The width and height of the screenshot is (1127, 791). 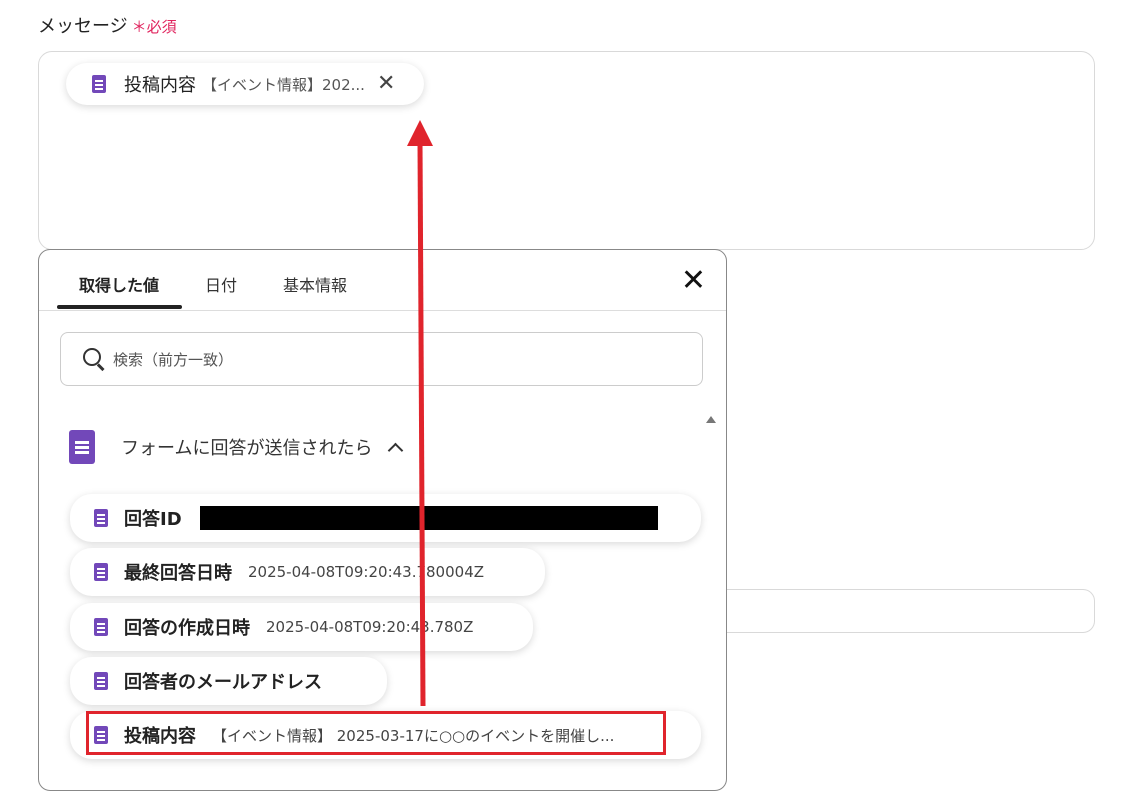 I want to click on annotation-arrow, so click(x=420, y=413).